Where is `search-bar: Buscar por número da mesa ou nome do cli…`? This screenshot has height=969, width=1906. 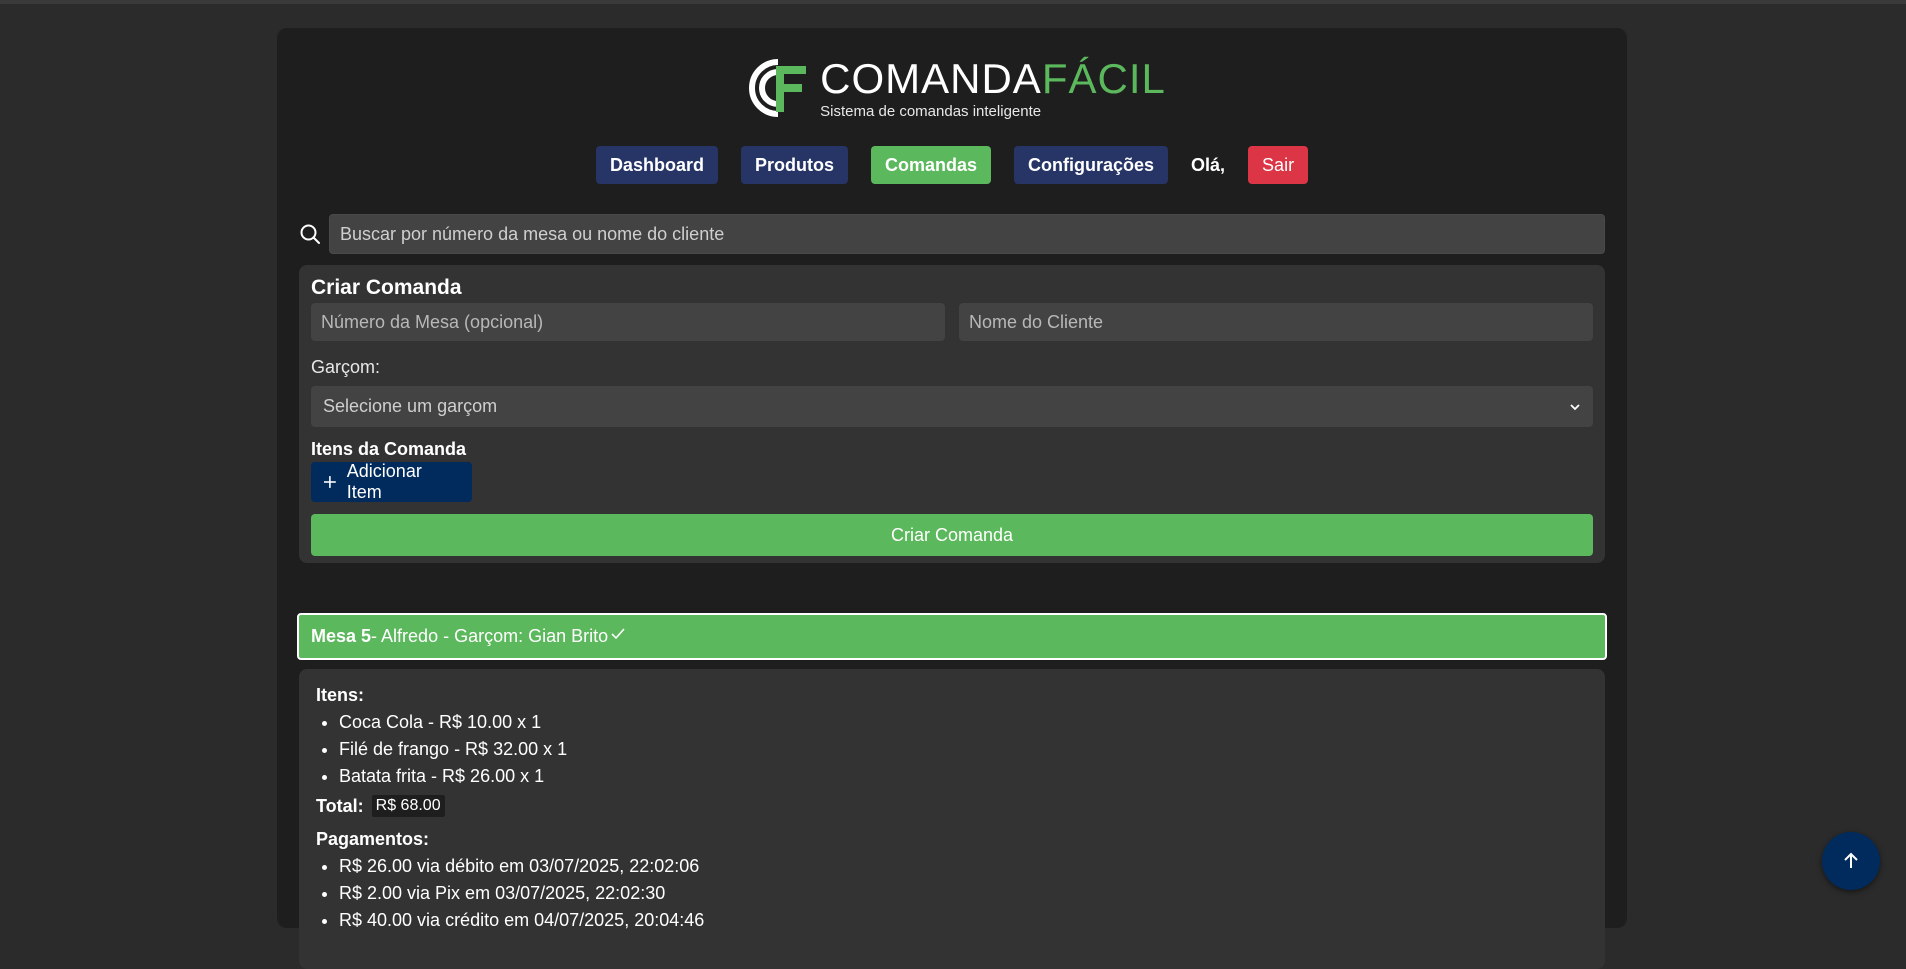
search-bar: Buscar por número da mesa ou nome do cli… is located at coordinates (952, 234).